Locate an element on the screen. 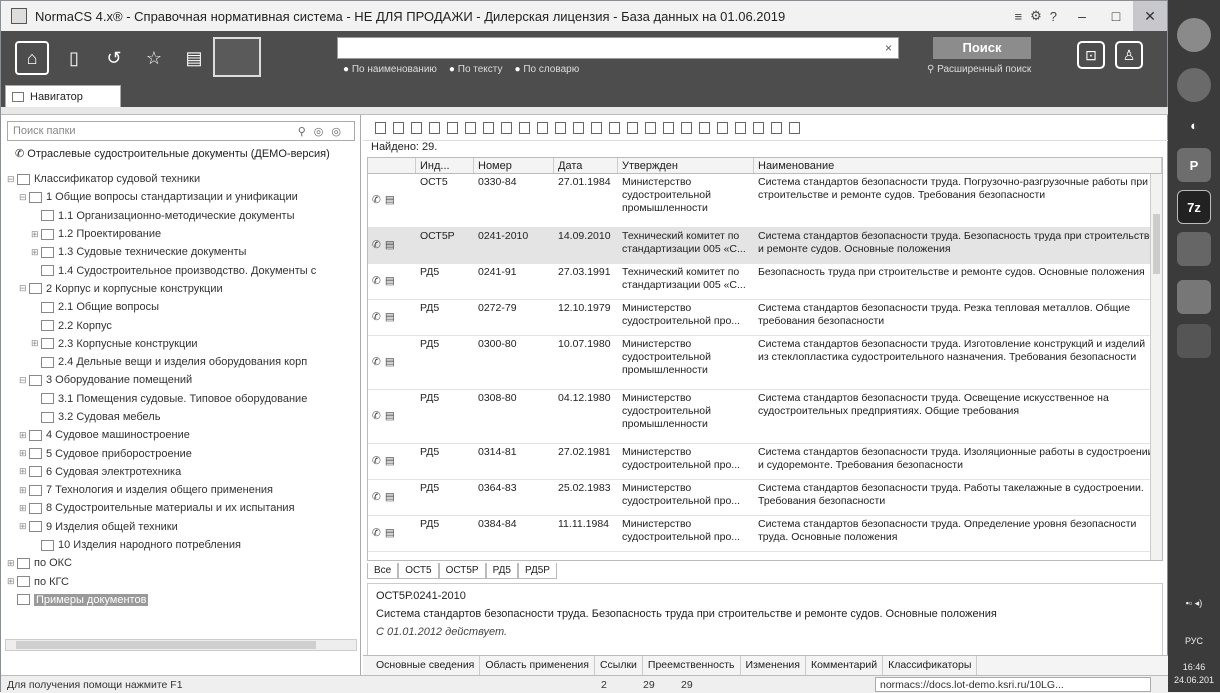 This screenshot has width=1220, height=693. table-vertical-scrollbar is located at coordinates (1156, 367).